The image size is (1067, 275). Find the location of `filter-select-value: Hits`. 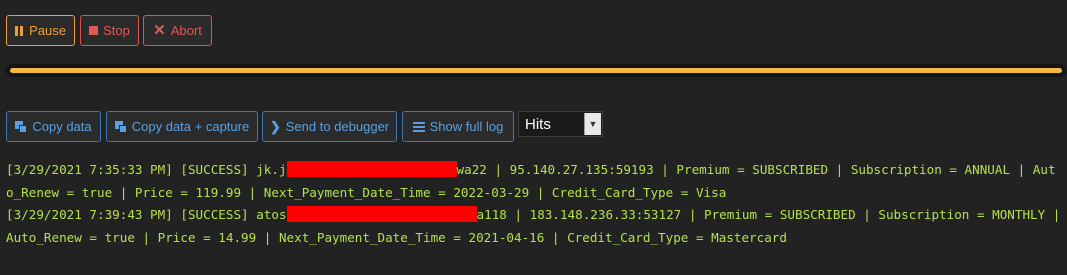

filter-select-value: Hits is located at coordinates (538, 124).